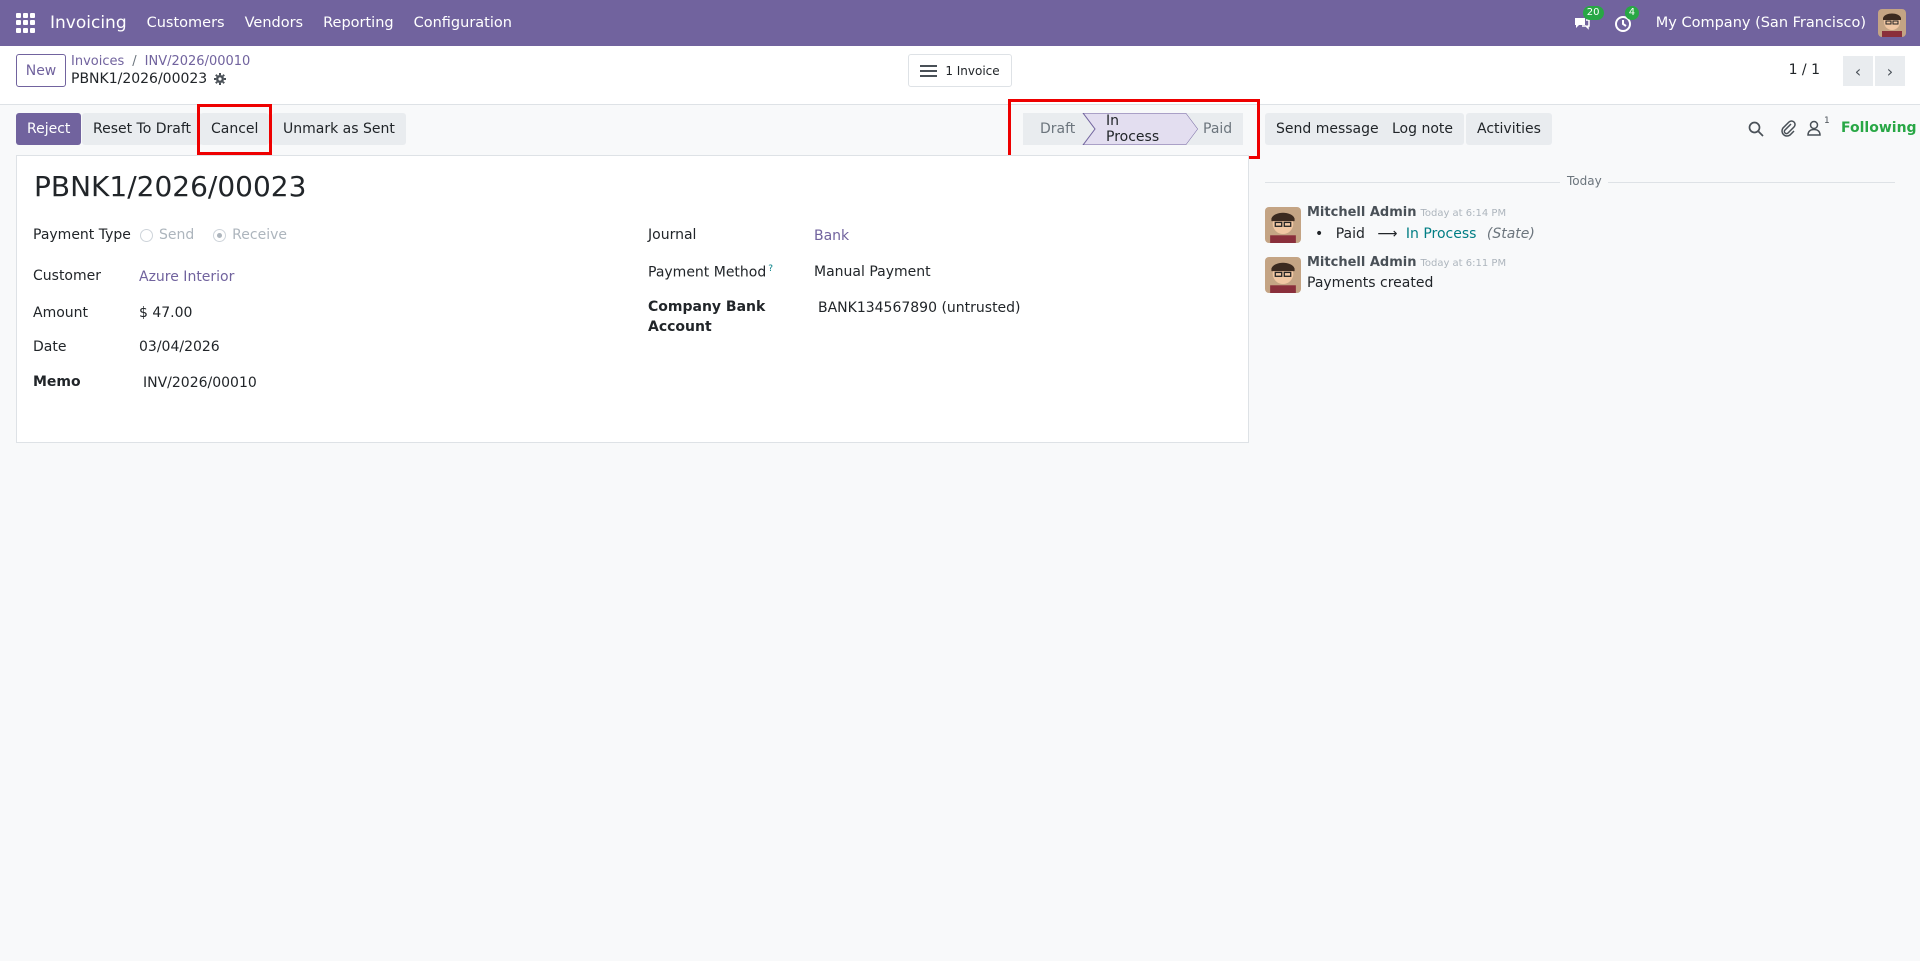 The image size is (1920, 961). I want to click on payment-type-label: Payment Type, so click(82, 235).